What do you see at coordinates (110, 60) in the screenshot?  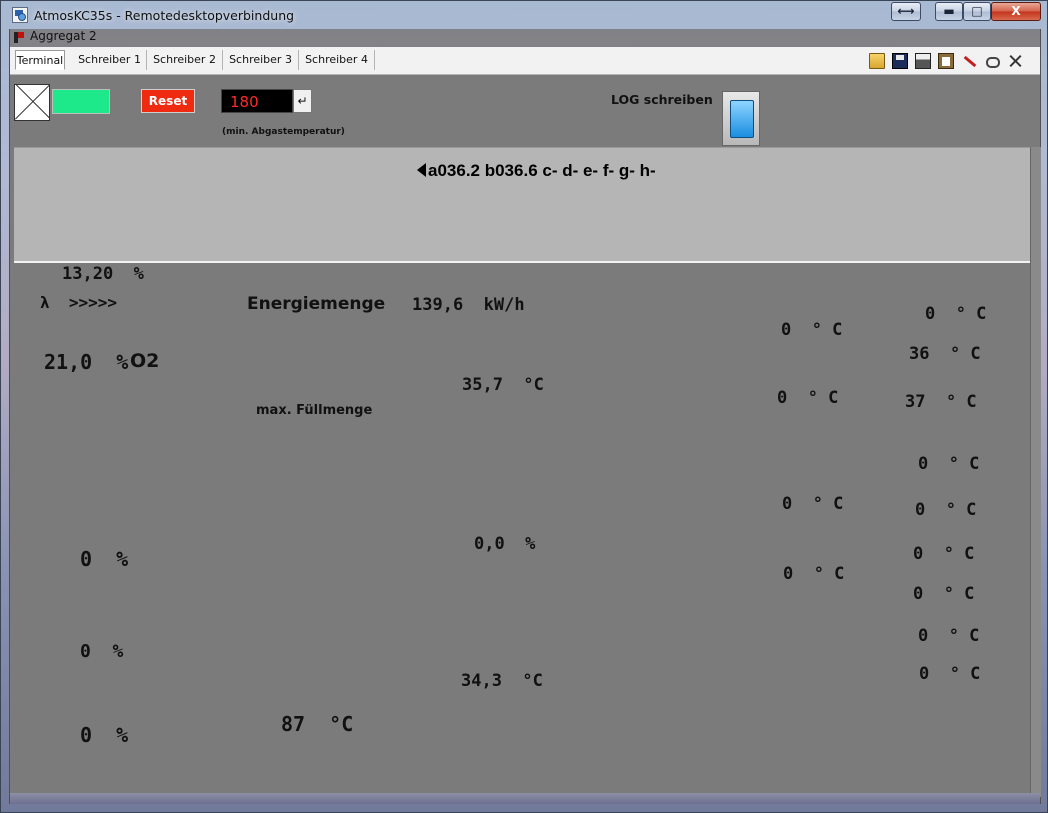 I see `tab-schreiber-1: Schreiber 1` at bounding box center [110, 60].